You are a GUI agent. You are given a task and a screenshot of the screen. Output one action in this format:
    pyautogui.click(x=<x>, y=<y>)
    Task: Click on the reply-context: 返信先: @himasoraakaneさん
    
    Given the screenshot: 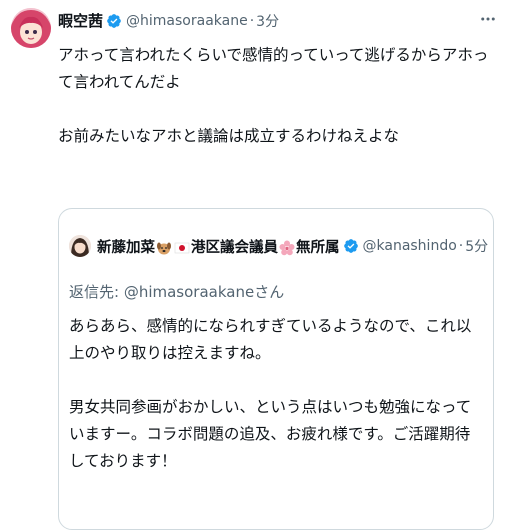 What is the action you would take?
    pyautogui.click(x=176, y=291)
    